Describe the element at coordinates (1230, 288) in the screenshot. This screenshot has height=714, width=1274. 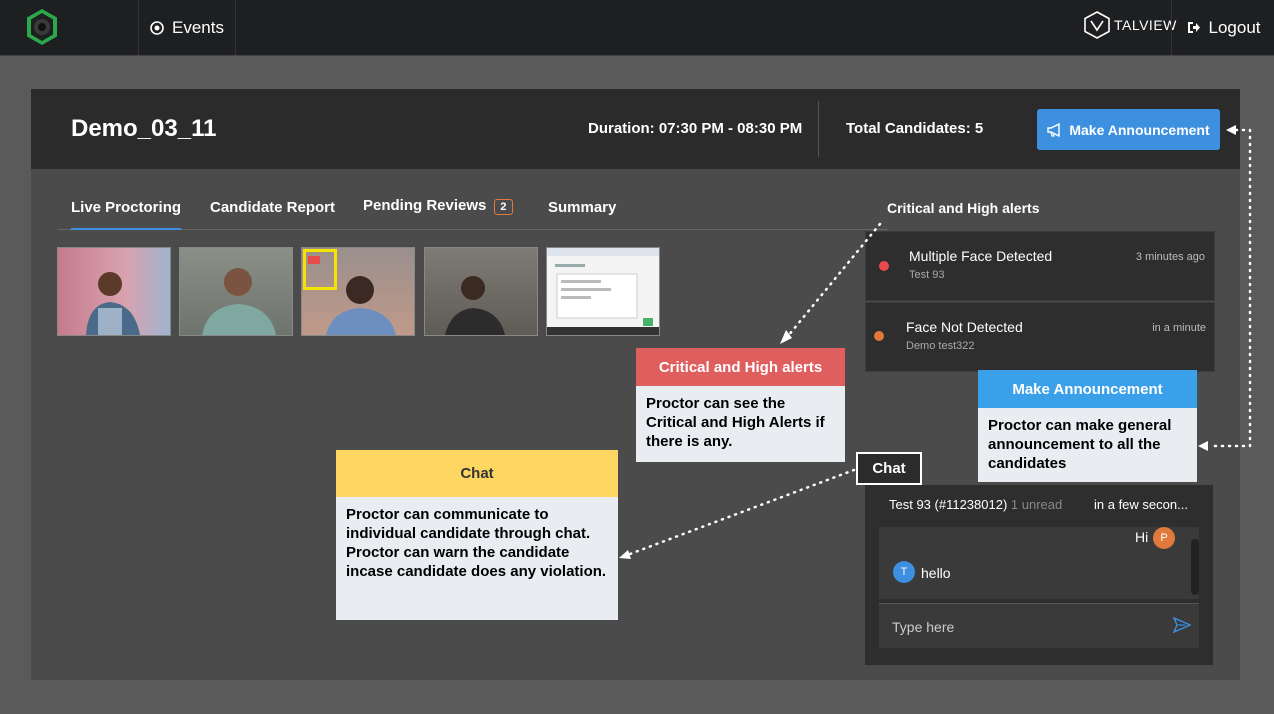
I see `announce-connector` at that location.